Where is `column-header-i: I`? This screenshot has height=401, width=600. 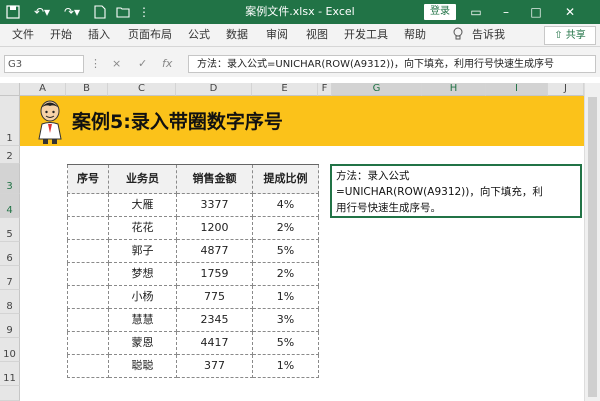
column-header-i: I is located at coordinates (517, 89).